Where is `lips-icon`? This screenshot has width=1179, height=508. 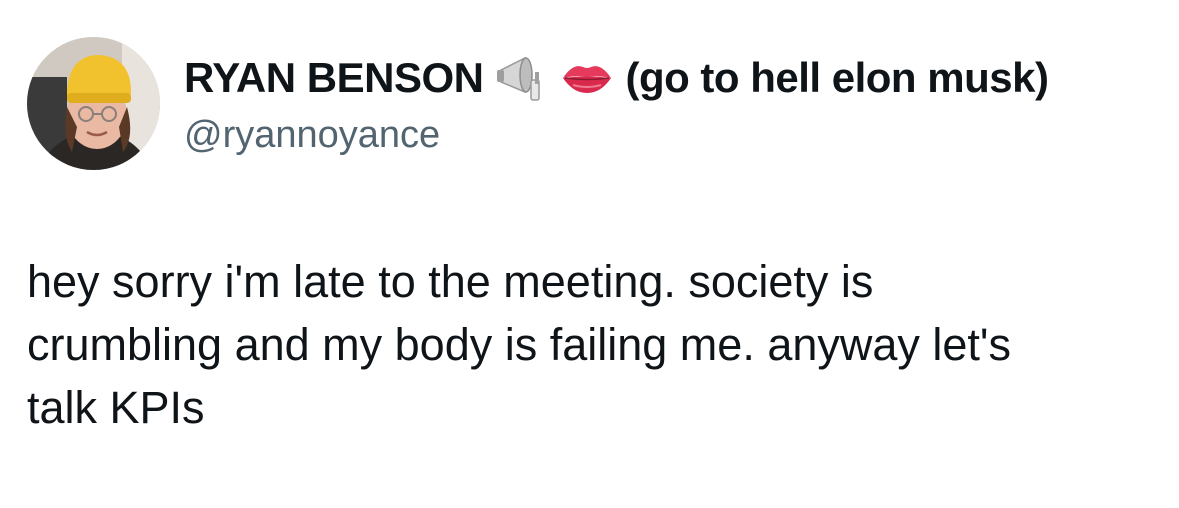 lips-icon is located at coordinates (587, 78).